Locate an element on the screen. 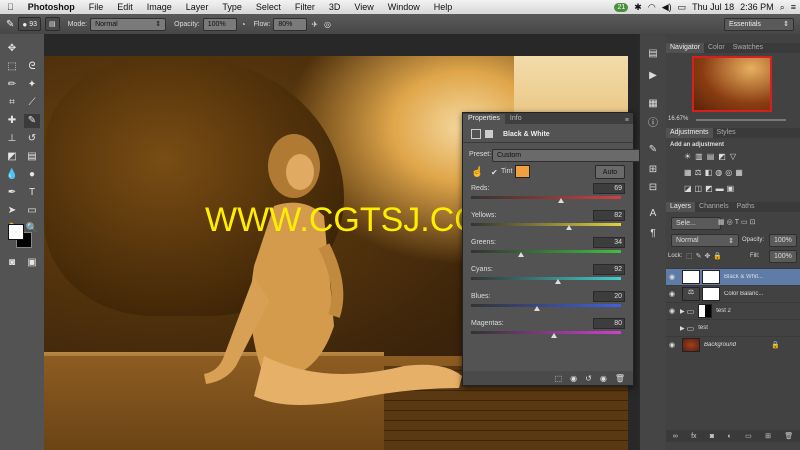  move-tool-icon: ✥ is located at coordinates (12, 49).